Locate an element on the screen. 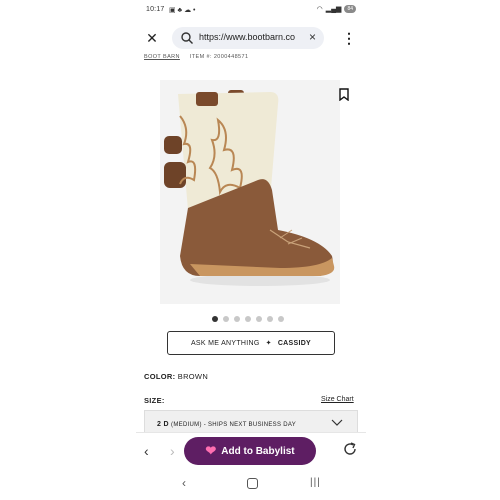  size-selected: 2 D is located at coordinates (163, 424).